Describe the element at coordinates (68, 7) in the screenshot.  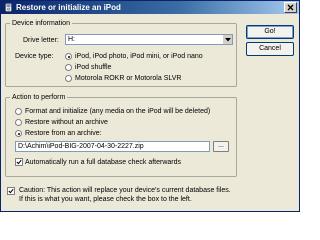
I see `window-title: Restore or initialize an iPod` at that location.